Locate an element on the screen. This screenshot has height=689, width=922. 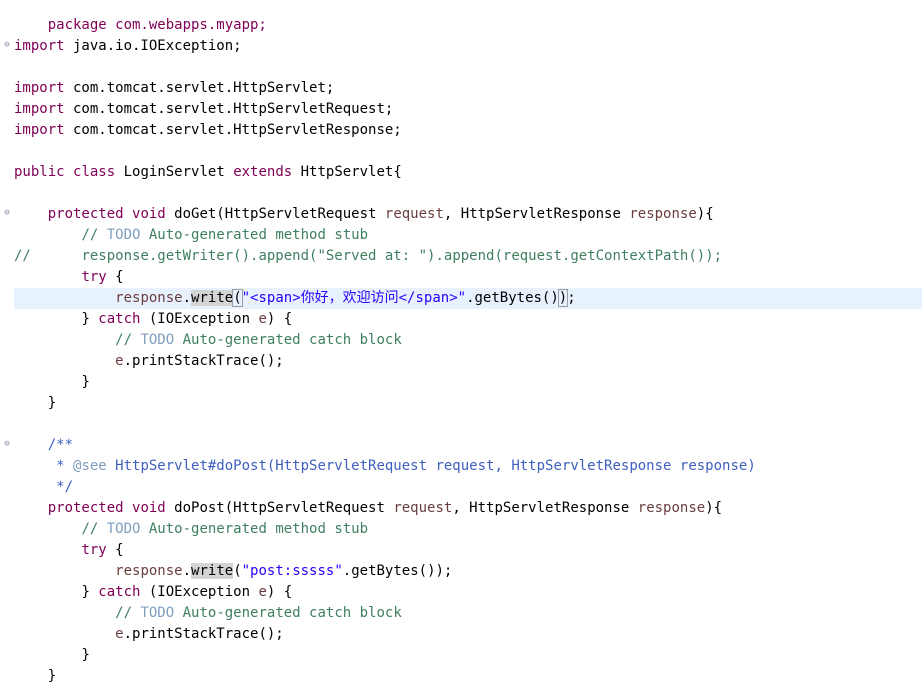
code-line: package com.webapps.myapp; is located at coordinates (468, 16).